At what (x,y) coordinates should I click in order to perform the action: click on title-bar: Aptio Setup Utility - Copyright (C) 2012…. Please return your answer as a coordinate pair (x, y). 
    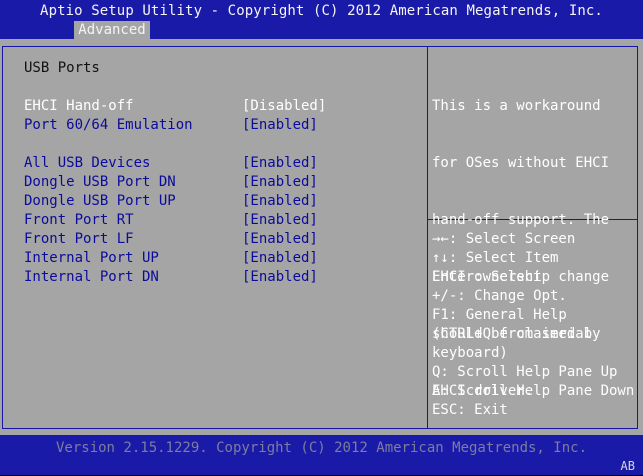
    Looking at the image, I should click on (321, 19).